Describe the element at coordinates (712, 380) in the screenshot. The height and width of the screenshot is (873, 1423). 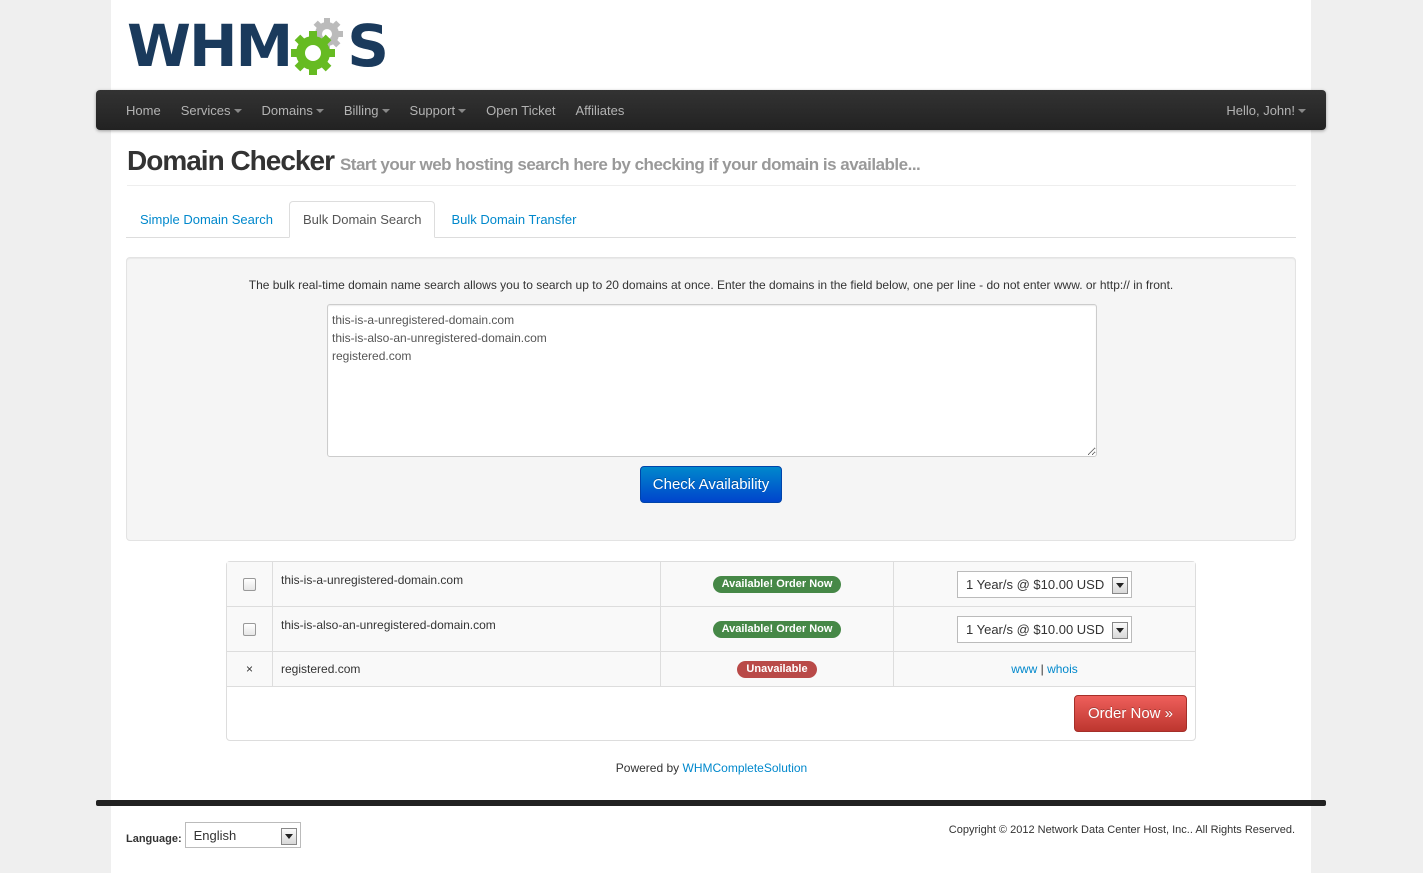
I see `bulk-domains-textarea` at that location.